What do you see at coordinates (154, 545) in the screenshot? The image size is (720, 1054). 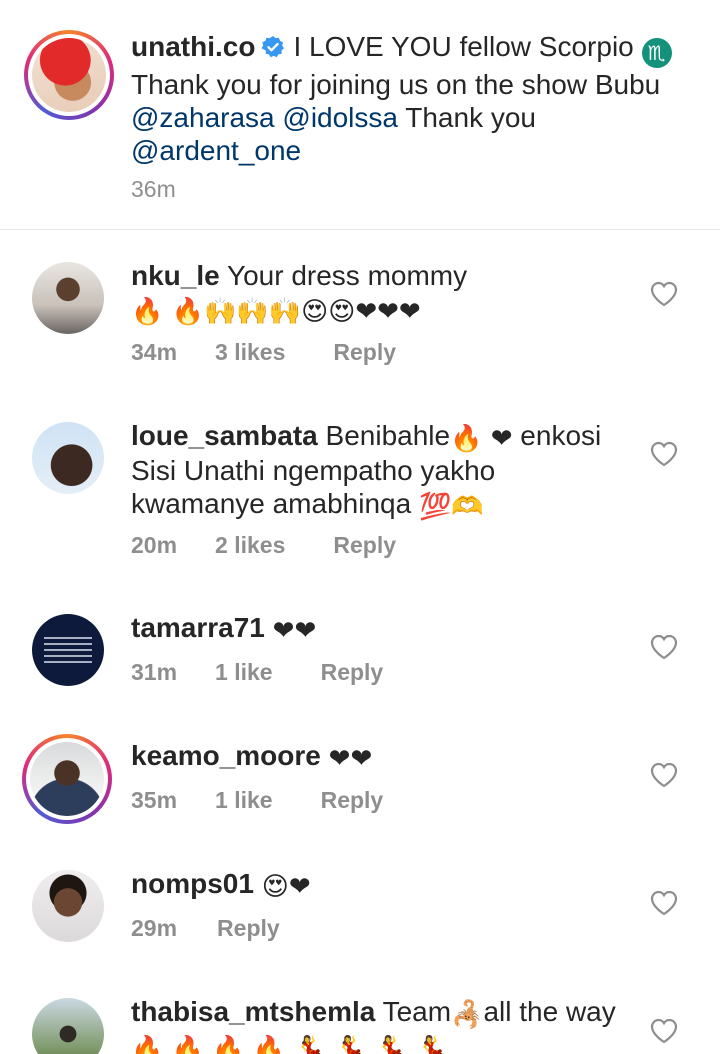 I see `comment-timestamp: 20m` at bounding box center [154, 545].